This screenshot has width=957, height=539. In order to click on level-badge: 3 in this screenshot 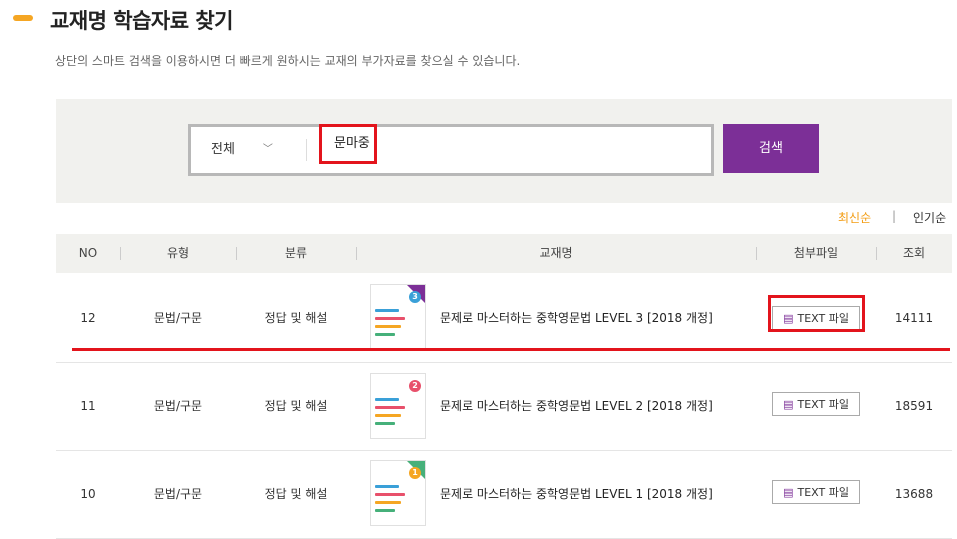, I will do `click(415, 297)`.